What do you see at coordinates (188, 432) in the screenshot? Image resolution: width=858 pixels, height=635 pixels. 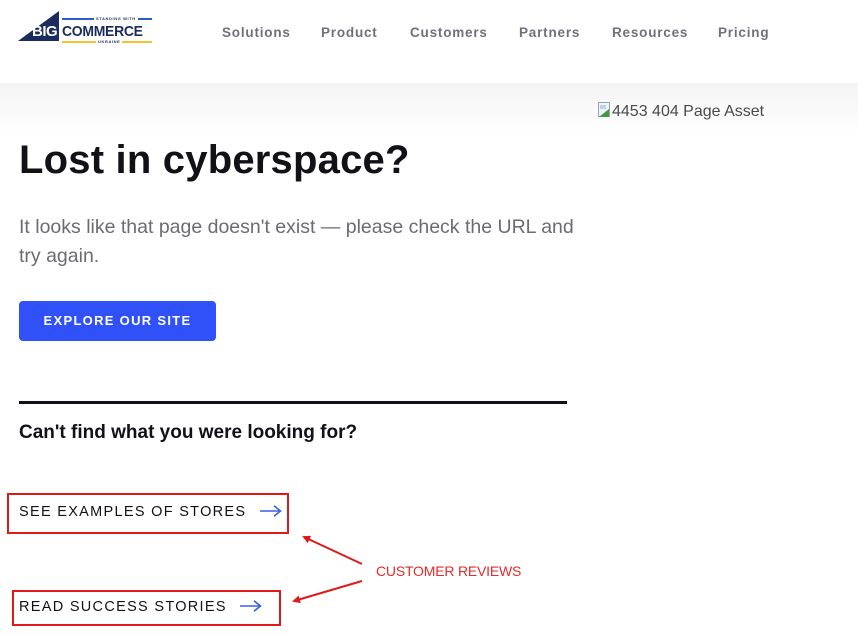 I see `help-heading: Can't find what you were looking for?` at bounding box center [188, 432].